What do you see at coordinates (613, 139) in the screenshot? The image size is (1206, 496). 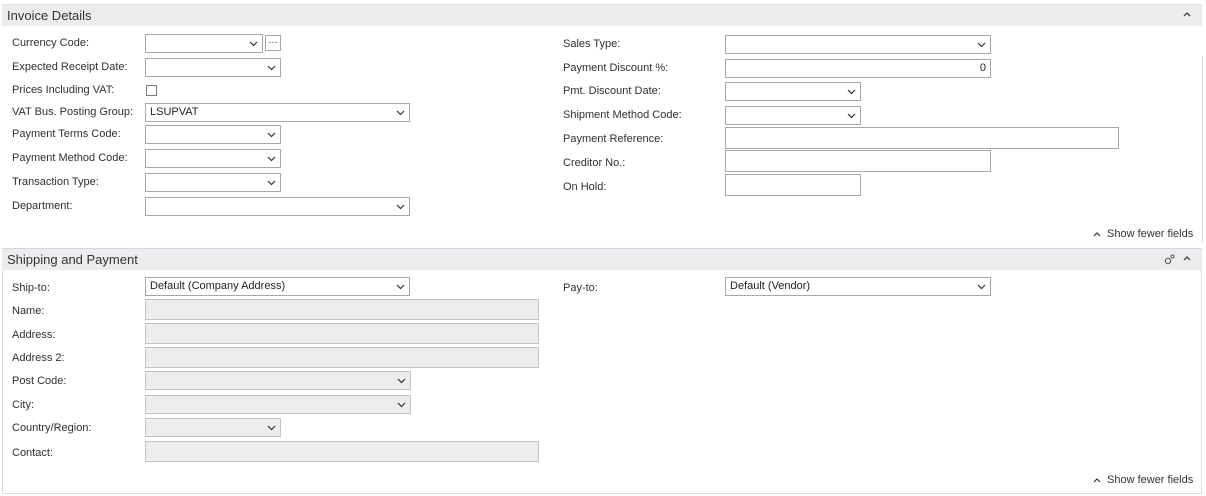 I see `payment-reference-label: Payment Reference:` at bounding box center [613, 139].